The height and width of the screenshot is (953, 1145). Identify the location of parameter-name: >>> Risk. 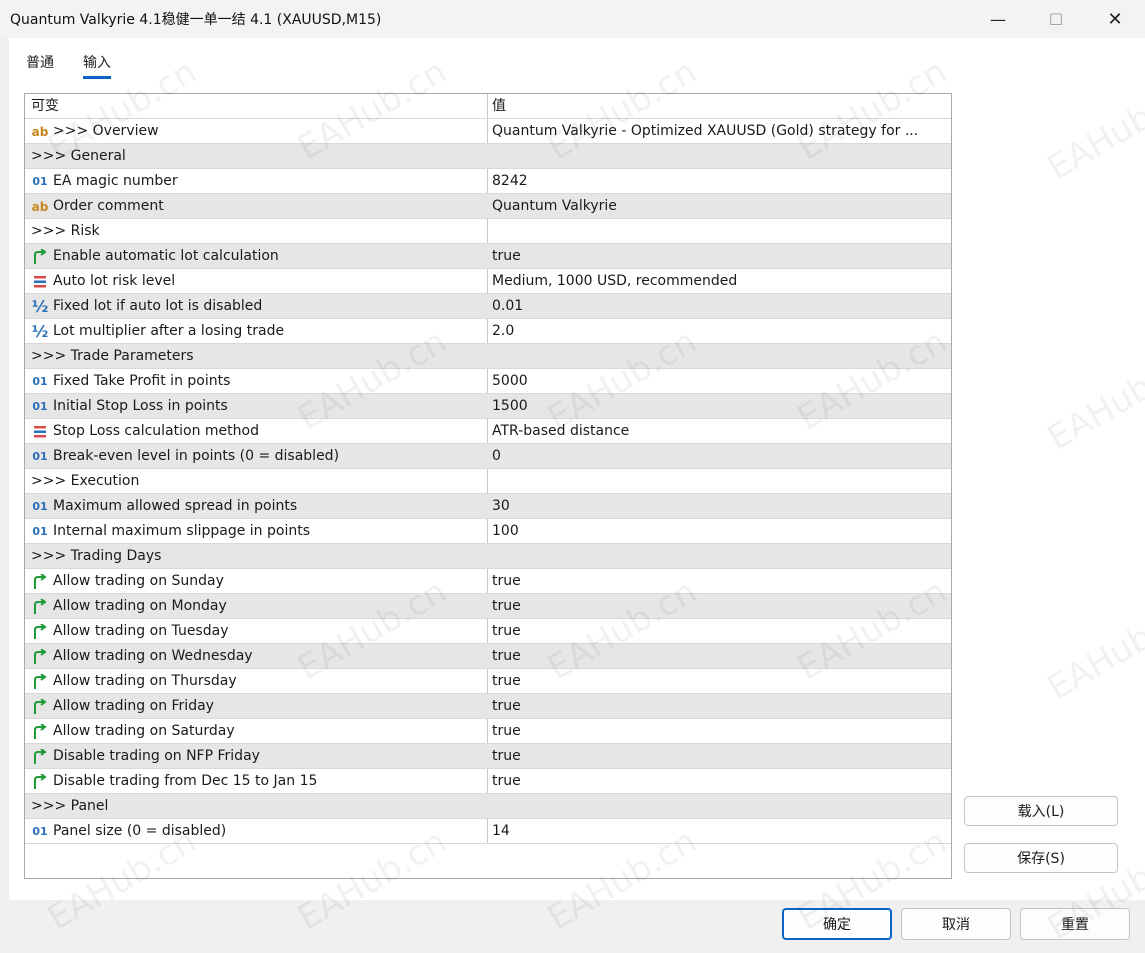
(246, 231).